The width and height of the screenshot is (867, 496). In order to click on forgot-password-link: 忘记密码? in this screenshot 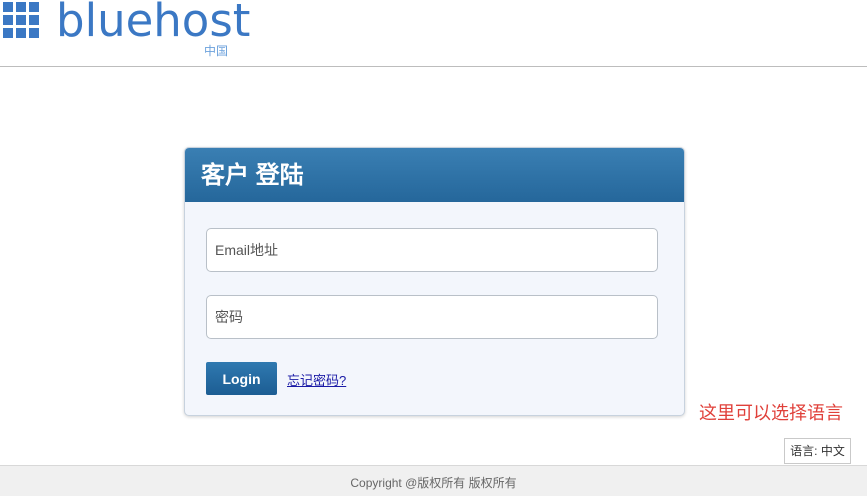, I will do `click(316, 379)`.